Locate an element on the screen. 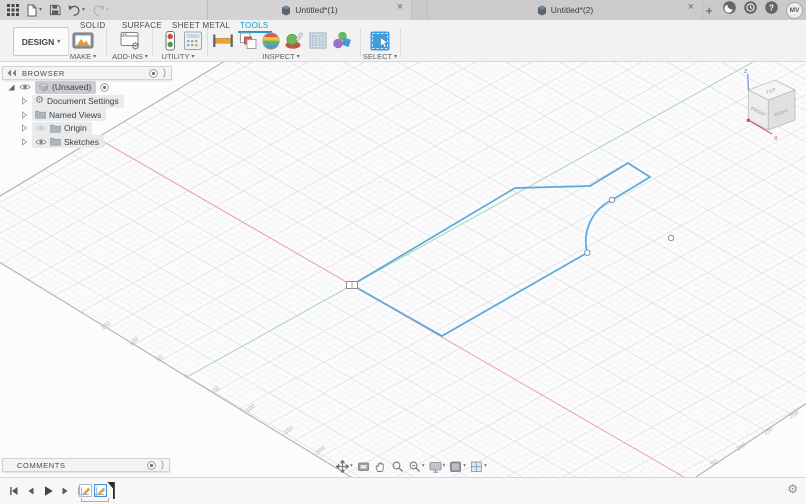 This screenshot has height=504, width=806. browser-item-document-settings: ⚙ Document Settings is located at coordinates (72, 101).